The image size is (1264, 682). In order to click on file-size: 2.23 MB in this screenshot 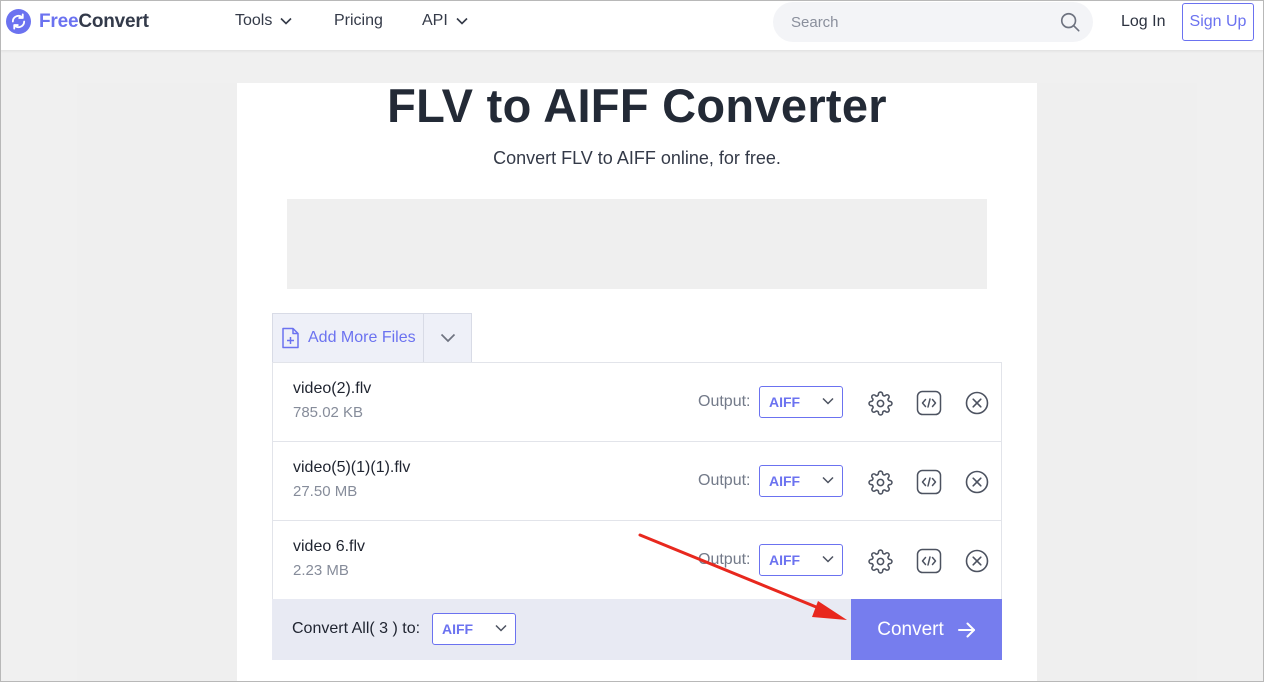, I will do `click(321, 570)`.